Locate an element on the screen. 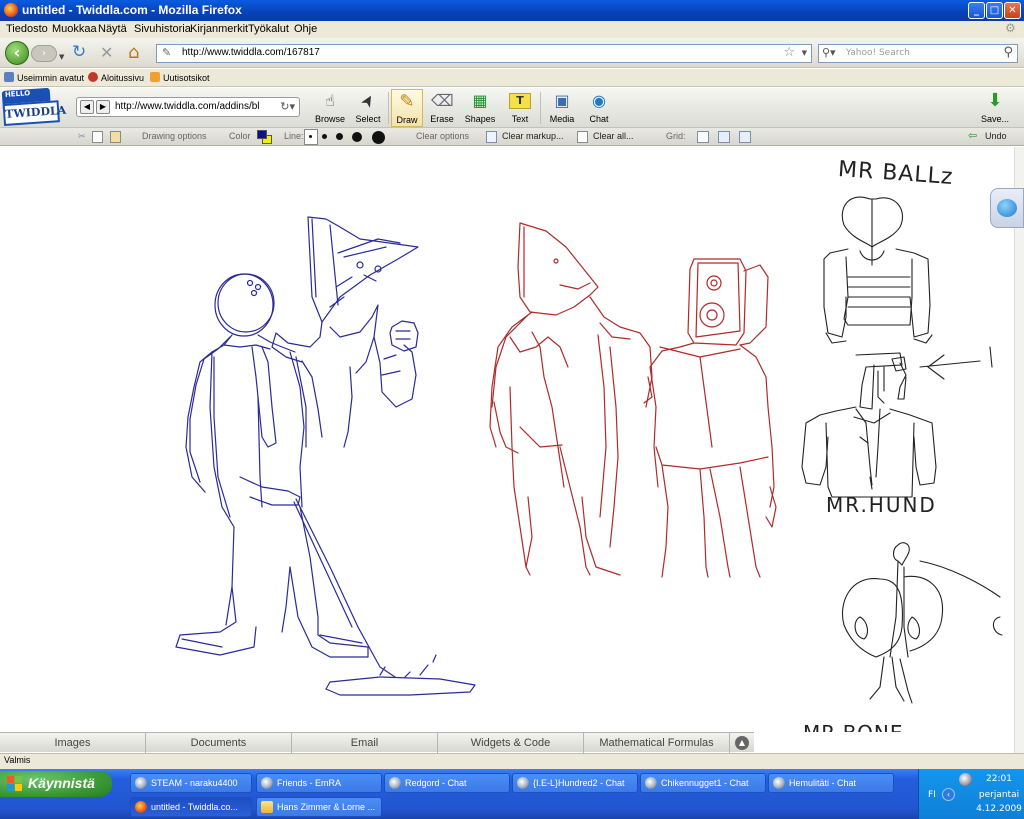 Image resolution: width=1024 pixels, height=819 pixels. url-input: http://www.twiddla.com/167817 is located at coordinates (251, 52).